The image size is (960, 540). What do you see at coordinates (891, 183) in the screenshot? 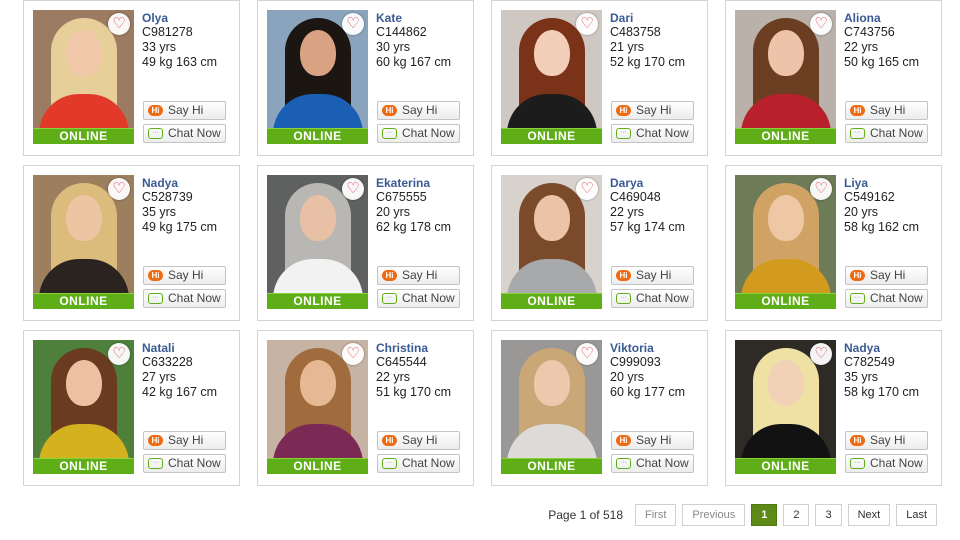
I see `profile-name: Liya` at bounding box center [891, 183].